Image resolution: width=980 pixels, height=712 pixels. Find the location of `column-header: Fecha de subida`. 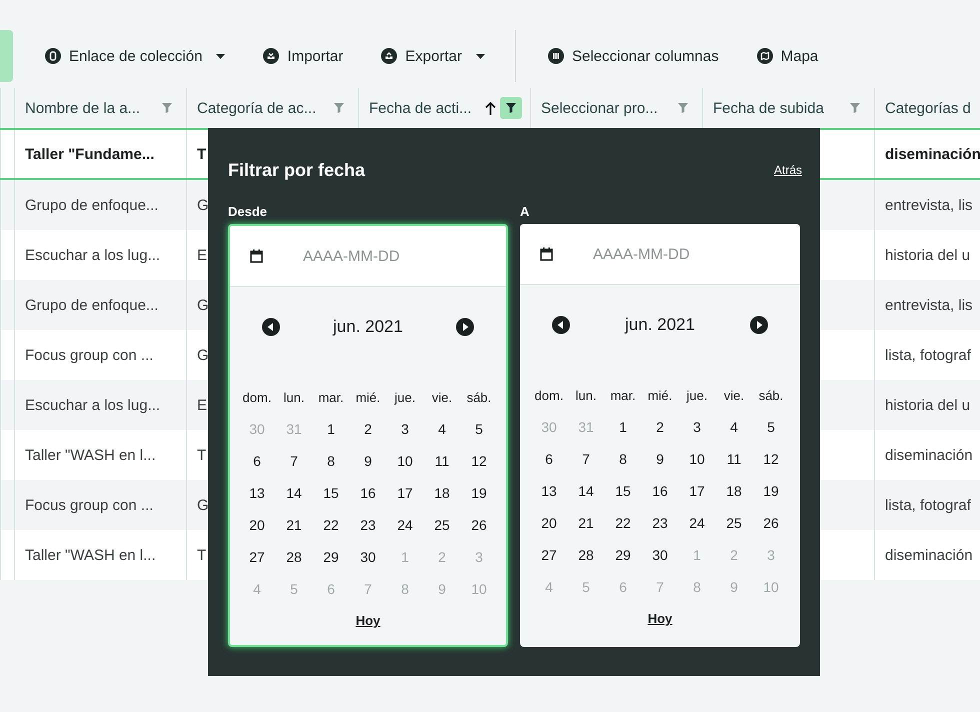

column-header: Fecha de subida is located at coordinates (776, 108).